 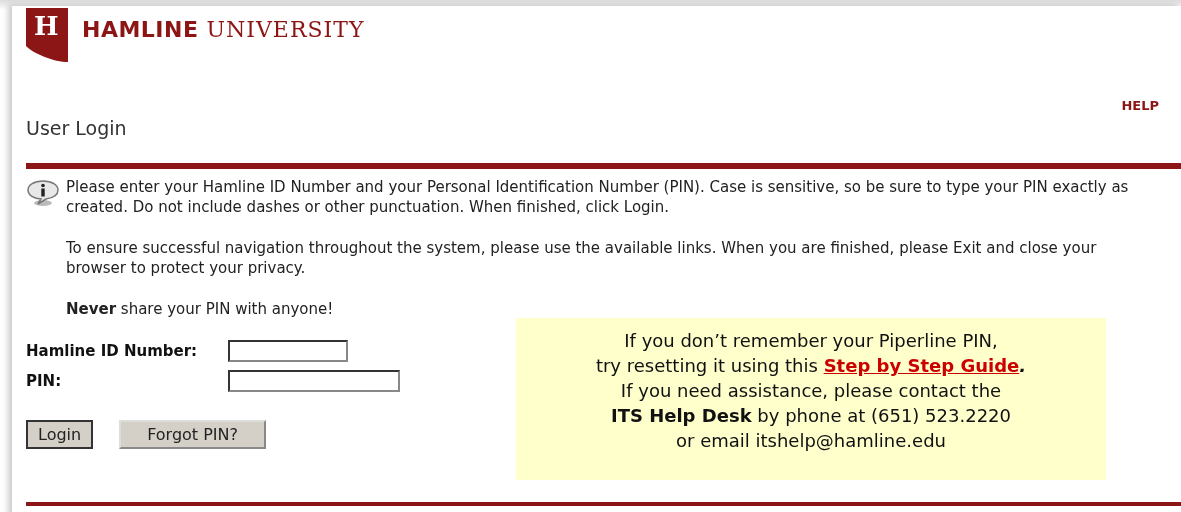 I want to click on notice-text: If you need assistance, please contact the, so click(x=811, y=391).